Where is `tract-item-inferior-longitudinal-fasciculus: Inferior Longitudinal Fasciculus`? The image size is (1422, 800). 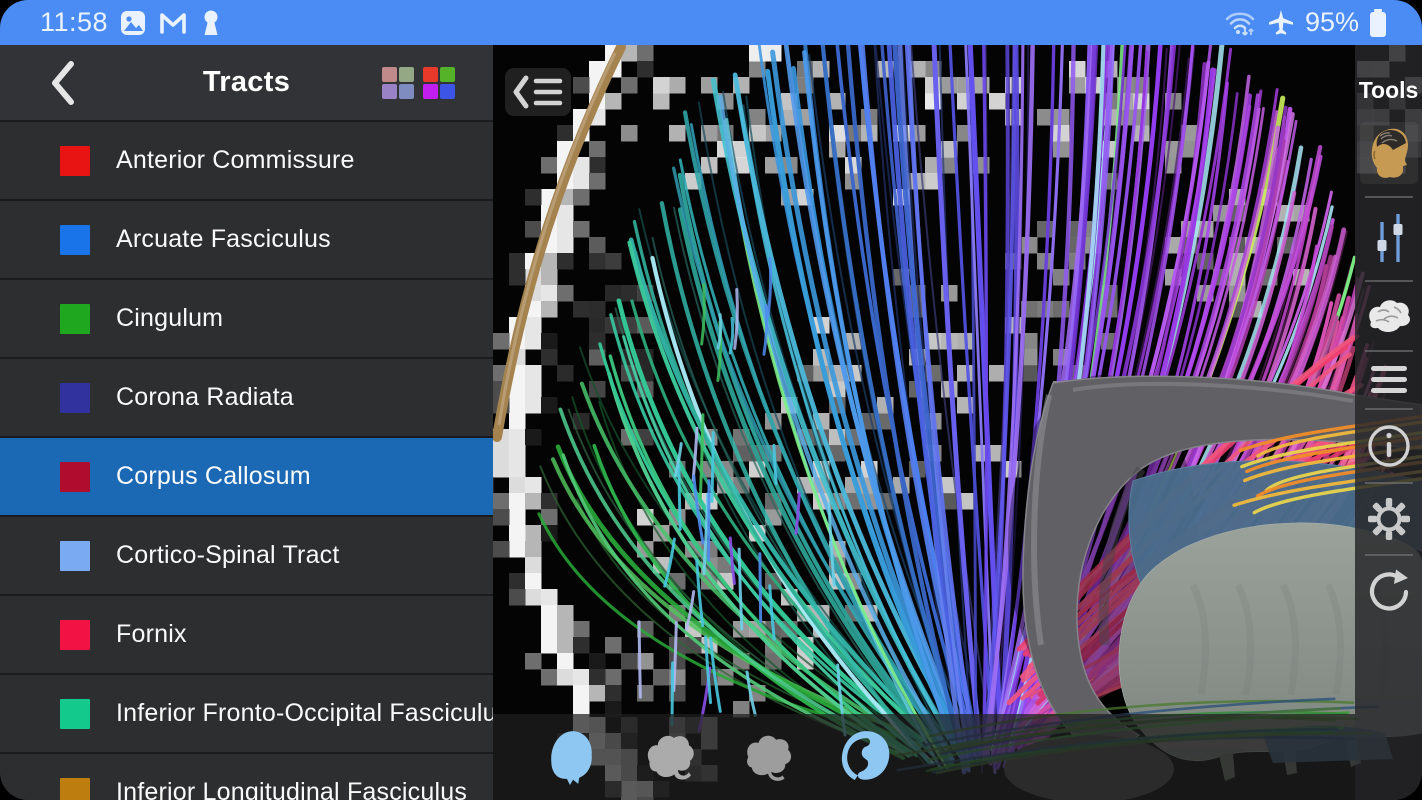 tract-item-inferior-longitudinal-fasciculus: Inferior Longitudinal Fasciculus is located at coordinates (246, 777).